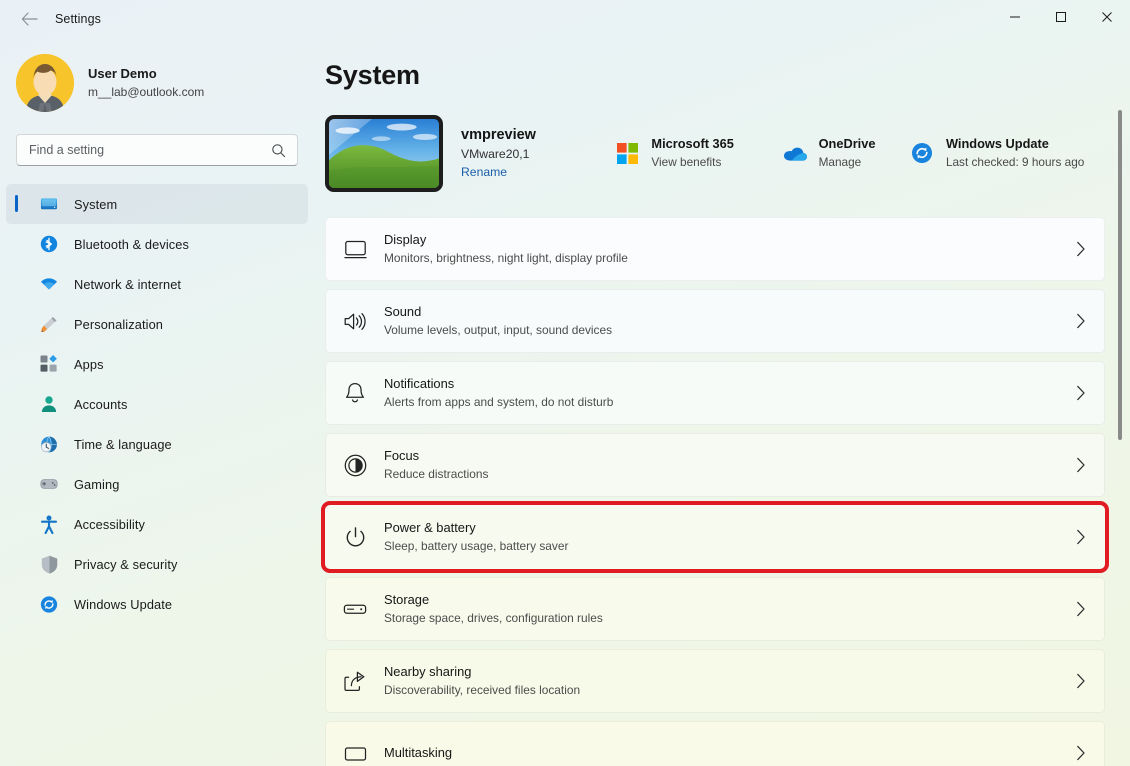 Image resolution: width=1130 pixels, height=766 pixels. What do you see at coordinates (126, 564) in the screenshot?
I see `sidebar-item-label: Privacy & security` at bounding box center [126, 564].